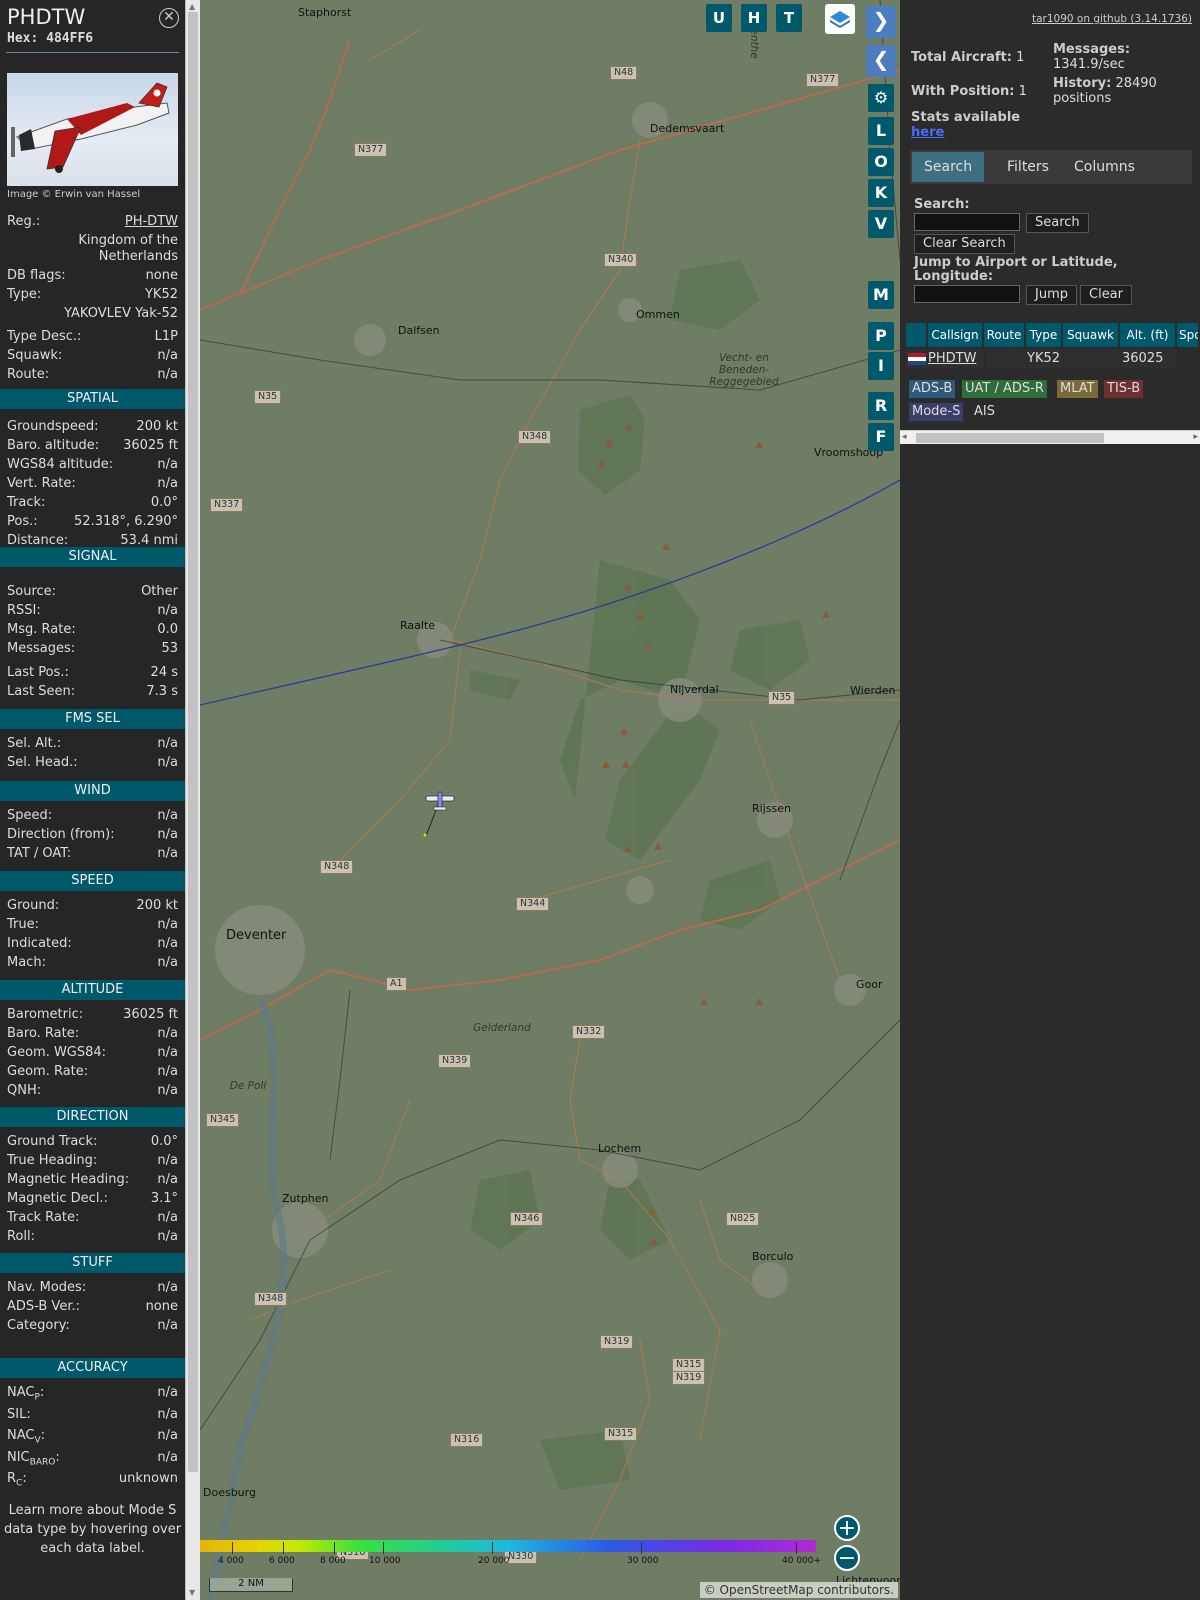  Describe the element at coordinates (149, 540) in the screenshot. I see `value: 53.4 nmi` at that location.